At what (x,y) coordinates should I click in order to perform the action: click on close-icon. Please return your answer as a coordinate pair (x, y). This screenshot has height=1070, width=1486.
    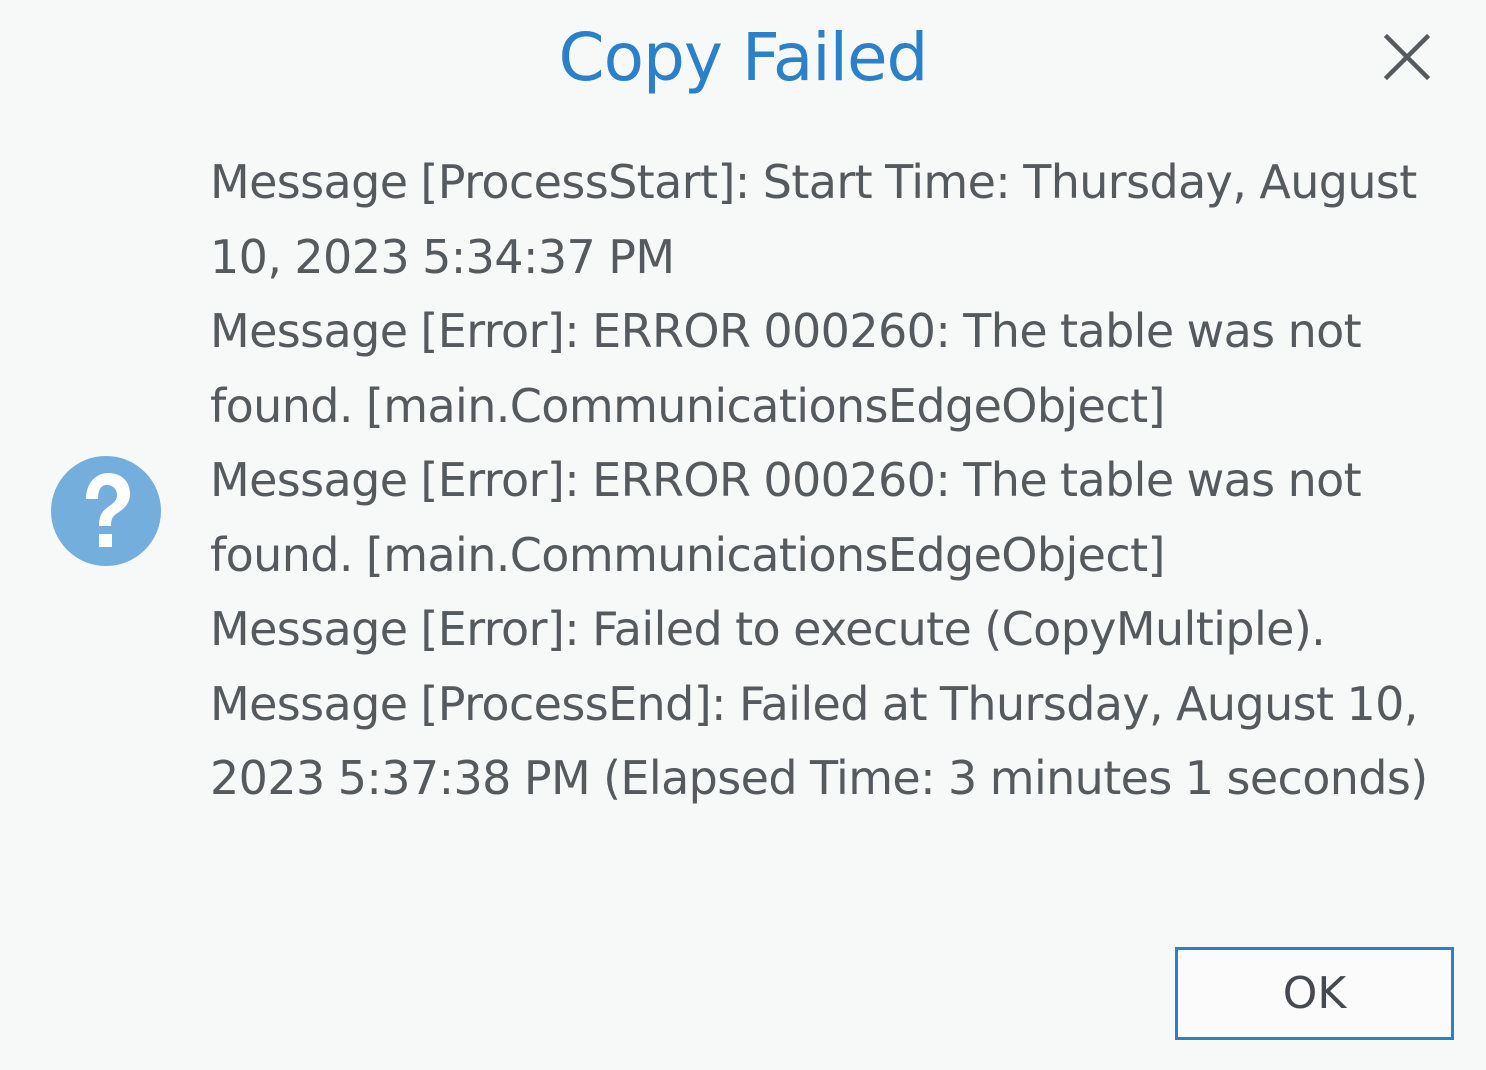
    Looking at the image, I should click on (1407, 57).